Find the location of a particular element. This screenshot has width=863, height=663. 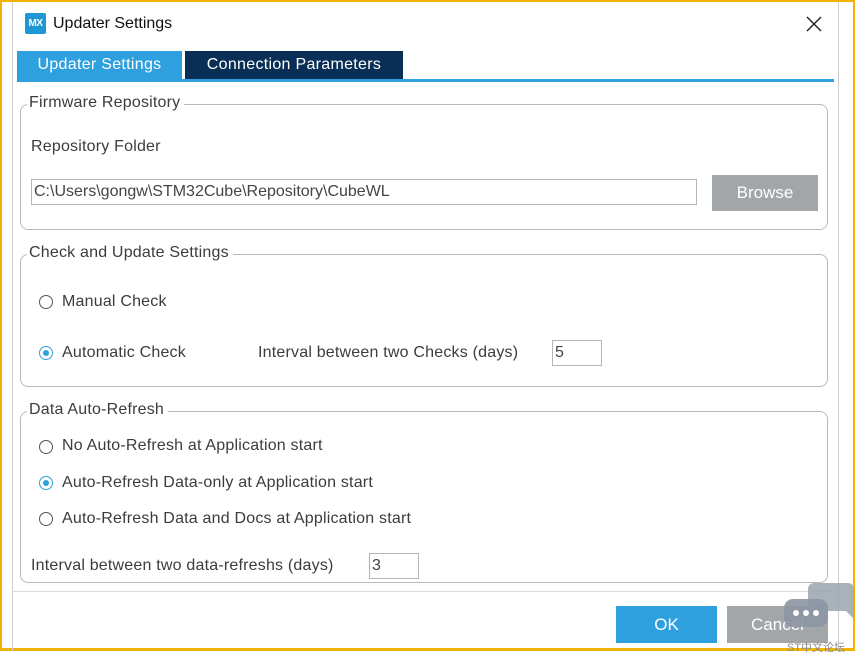

auto-refresh-data-only-radio is located at coordinates (46, 483).